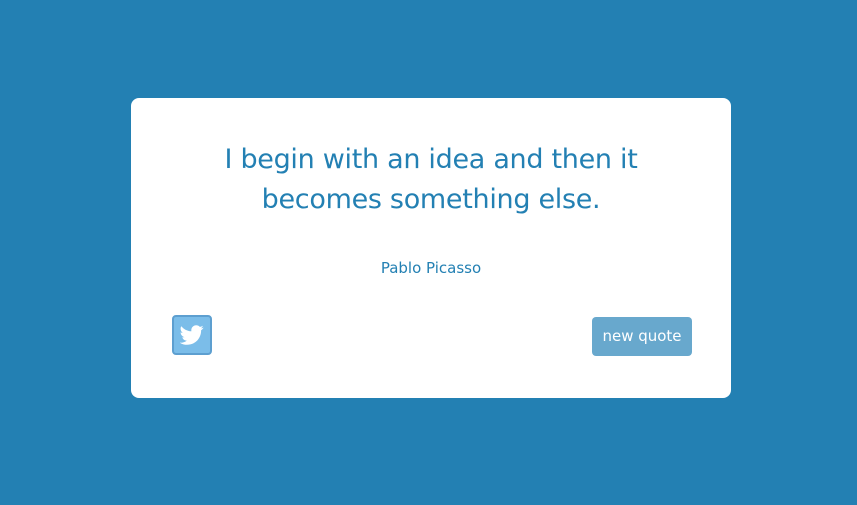  What do you see at coordinates (431, 268) in the screenshot?
I see `quote-author: Pablo Picasso` at bounding box center [431, 268].